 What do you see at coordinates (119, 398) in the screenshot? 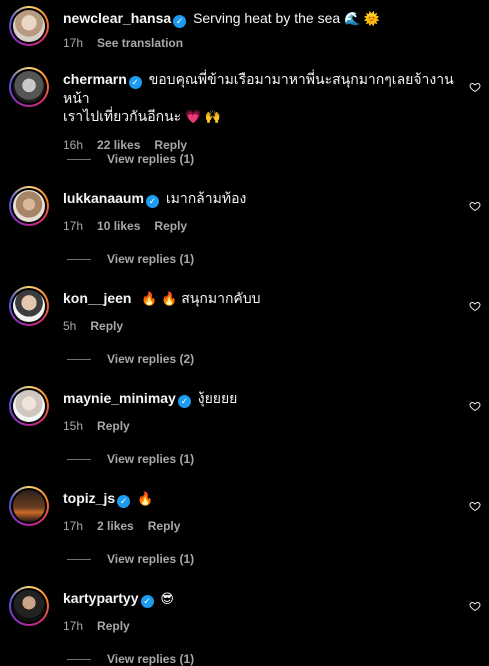
I see `username: maynie_minimay` at bounding box center [119, 398].